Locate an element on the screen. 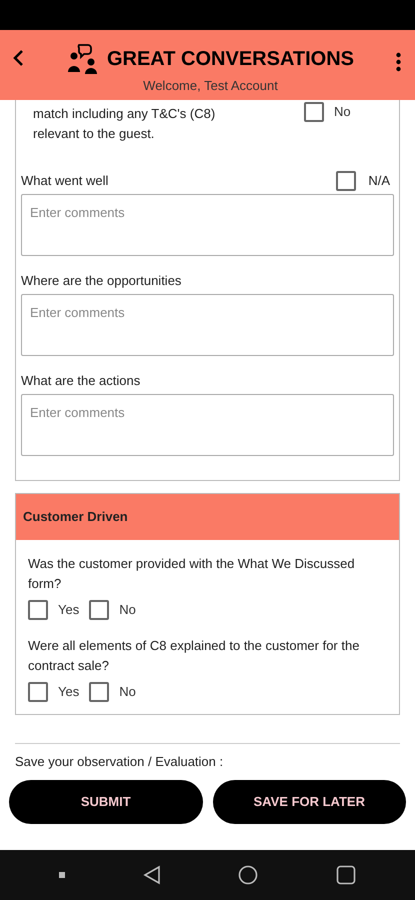 The height and width of the screenshot is (900, 415). question-text: match including any T&C's (C8) relevant to the guest. is located at coordinates (124, 124).